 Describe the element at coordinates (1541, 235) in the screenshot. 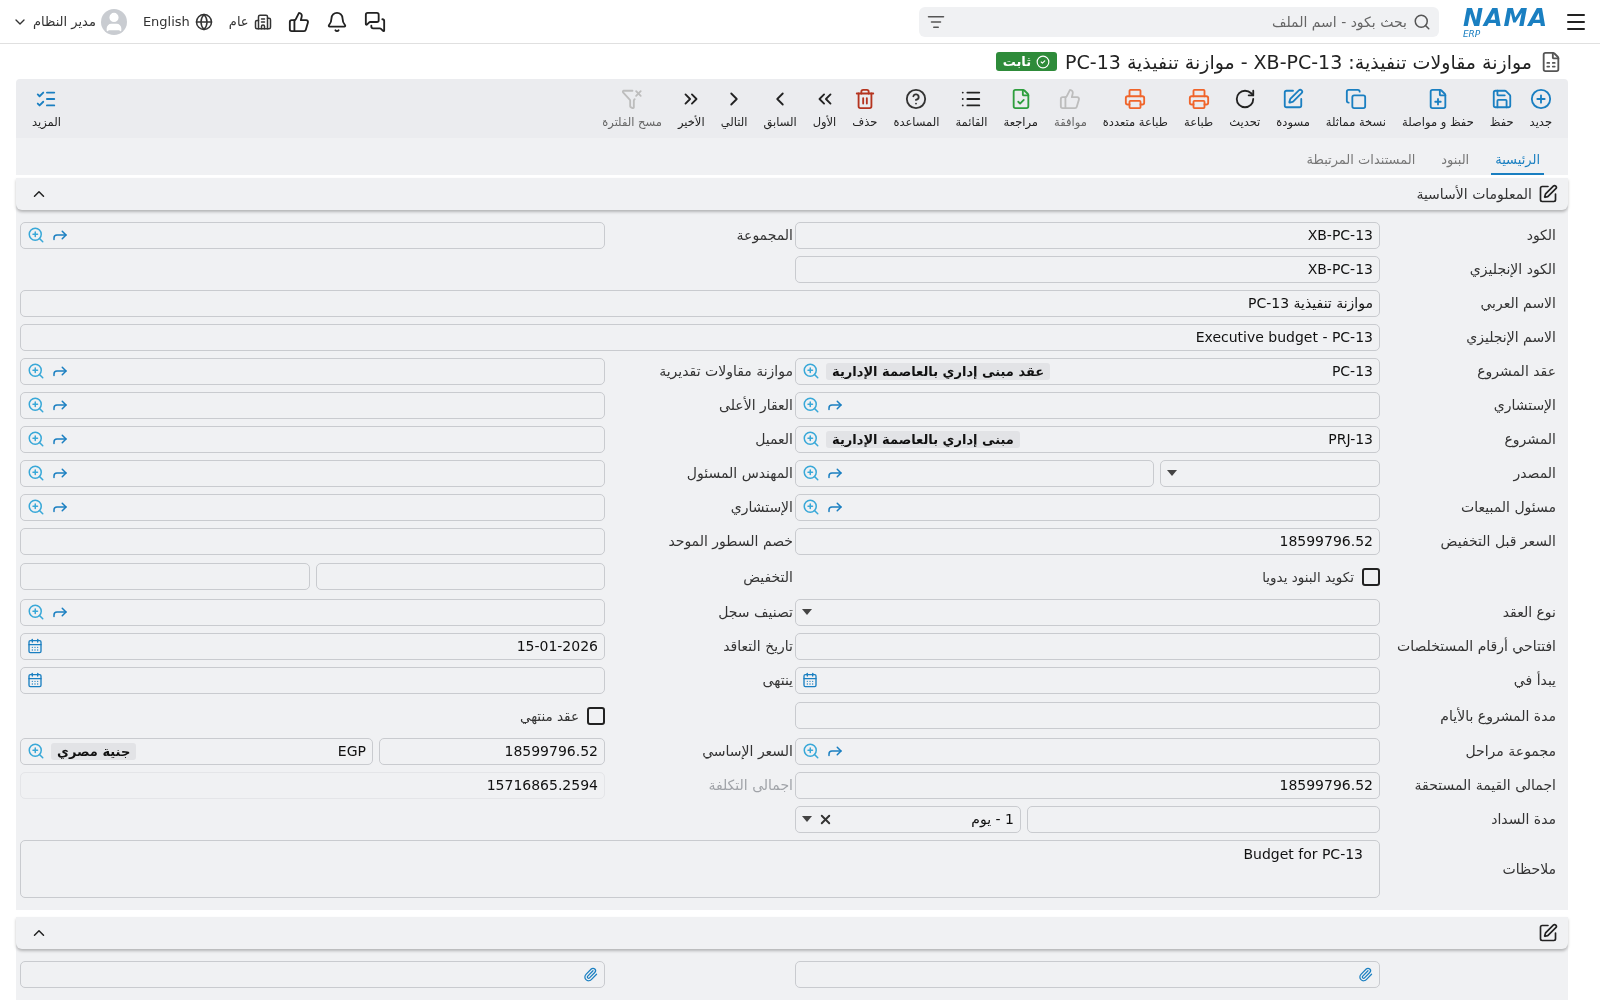

I see `field-label: الكود` at that location.